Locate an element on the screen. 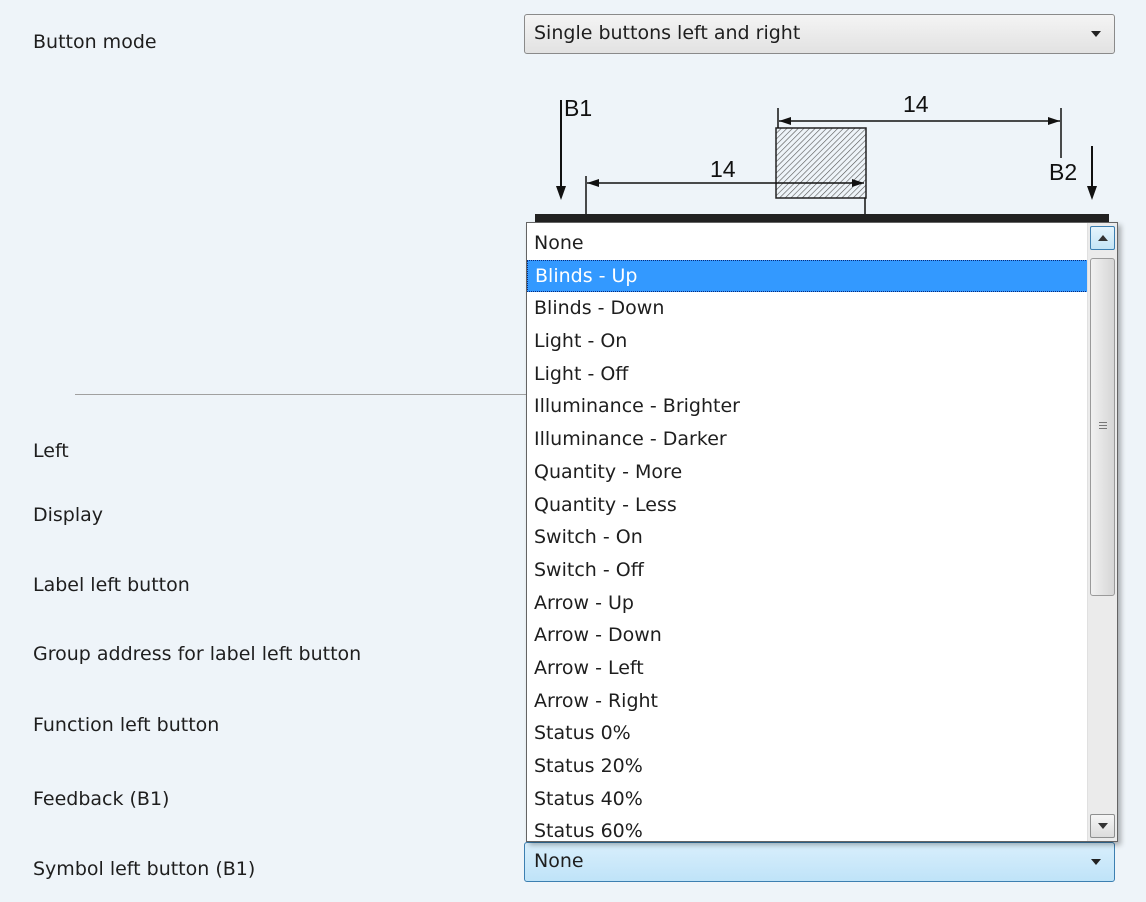  arrow-down-icon is located at coordinates (1103, 826).